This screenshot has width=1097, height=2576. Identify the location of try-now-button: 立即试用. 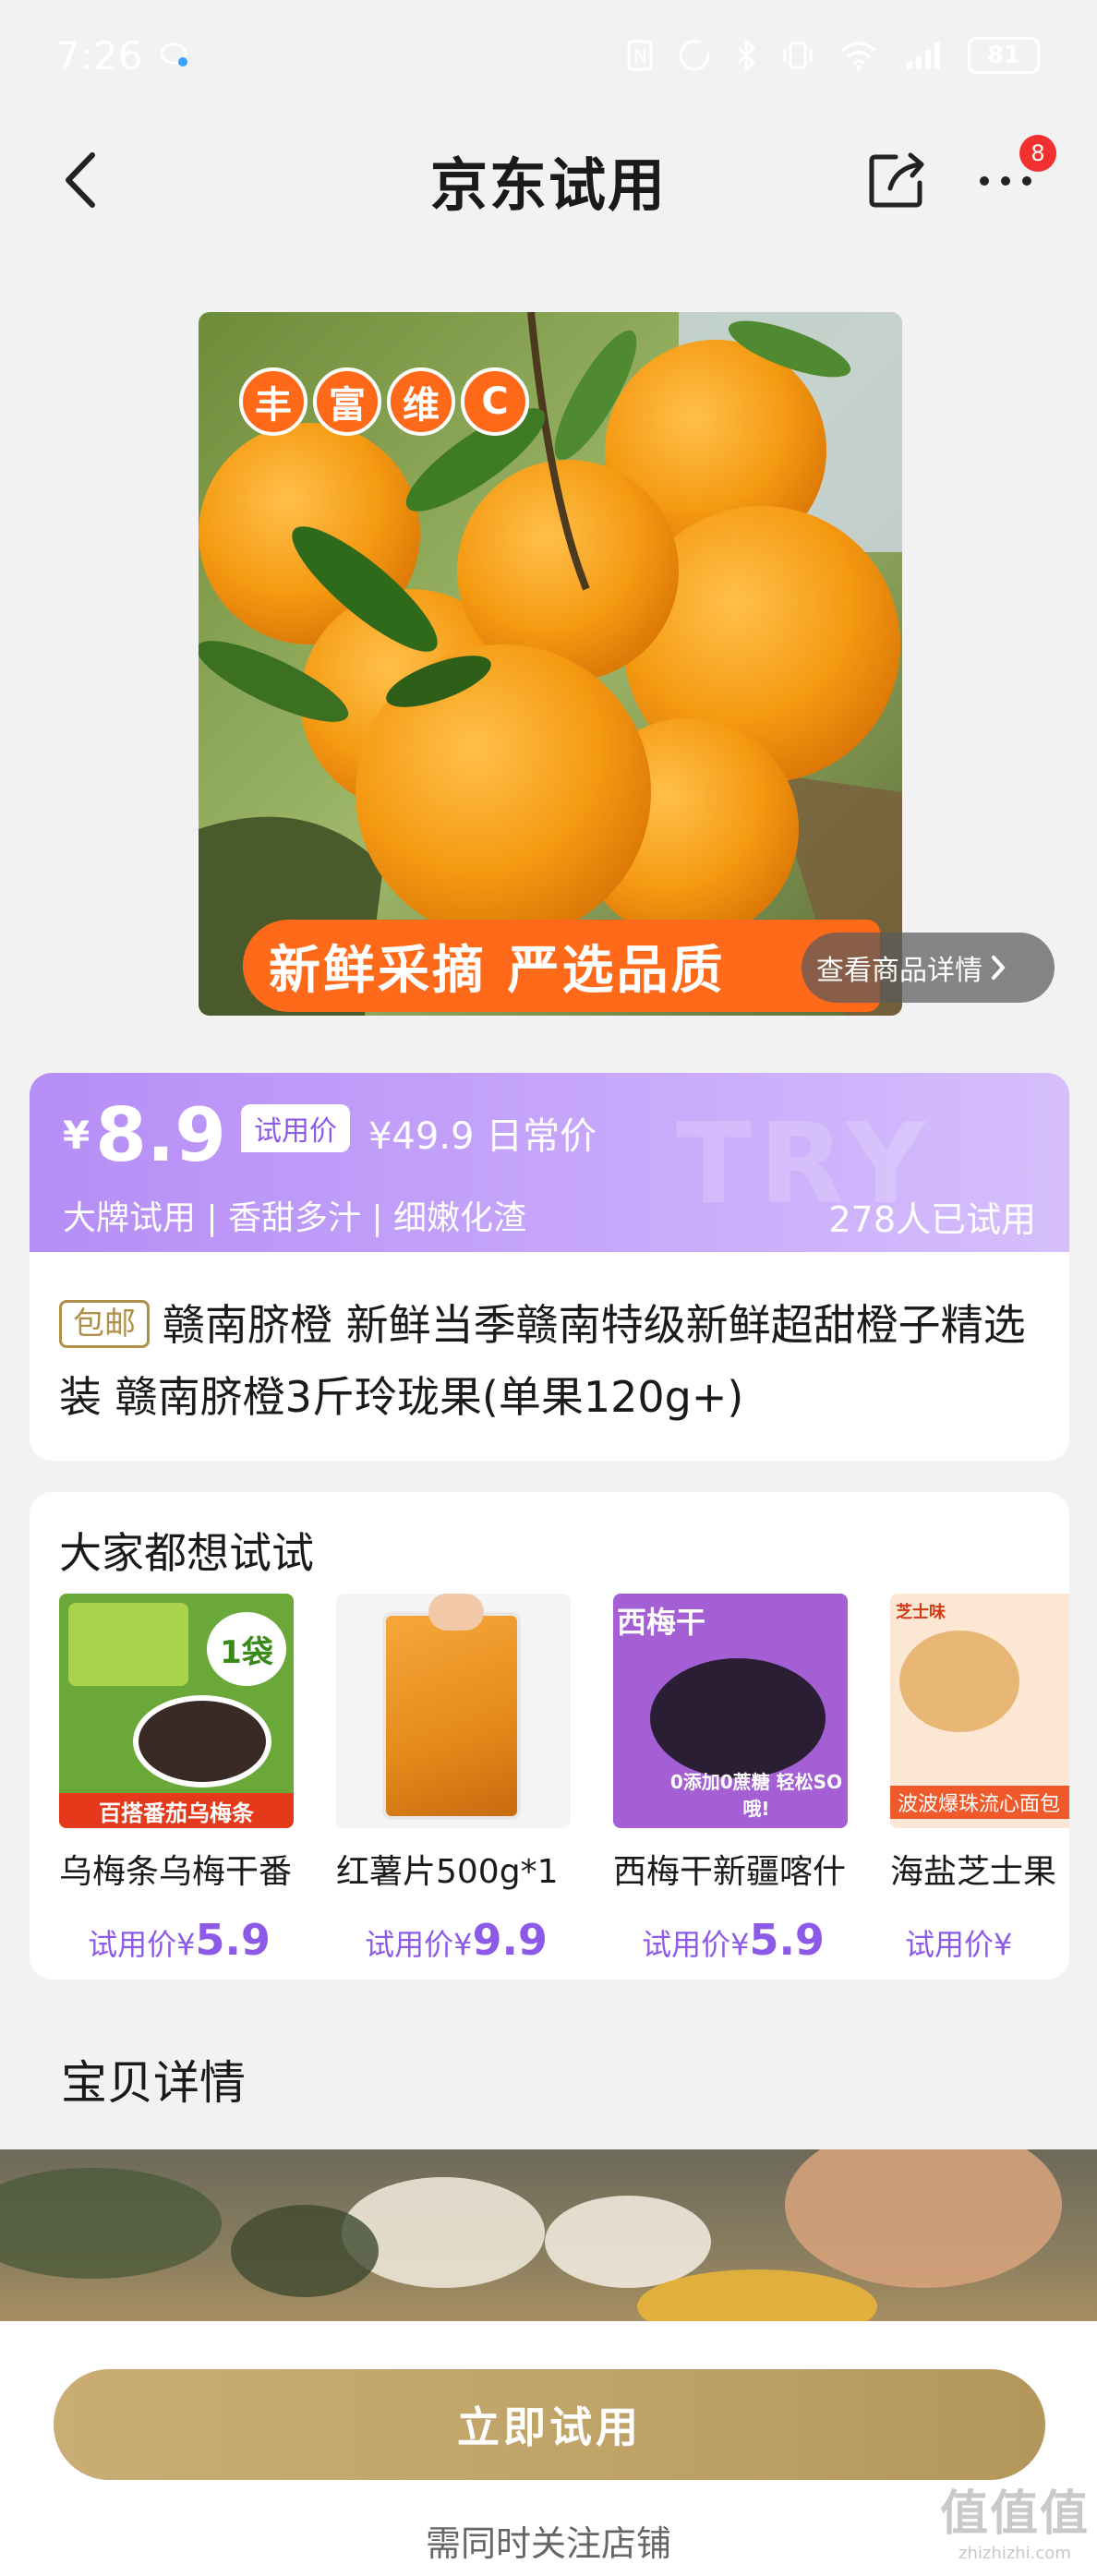
(549, 2424).